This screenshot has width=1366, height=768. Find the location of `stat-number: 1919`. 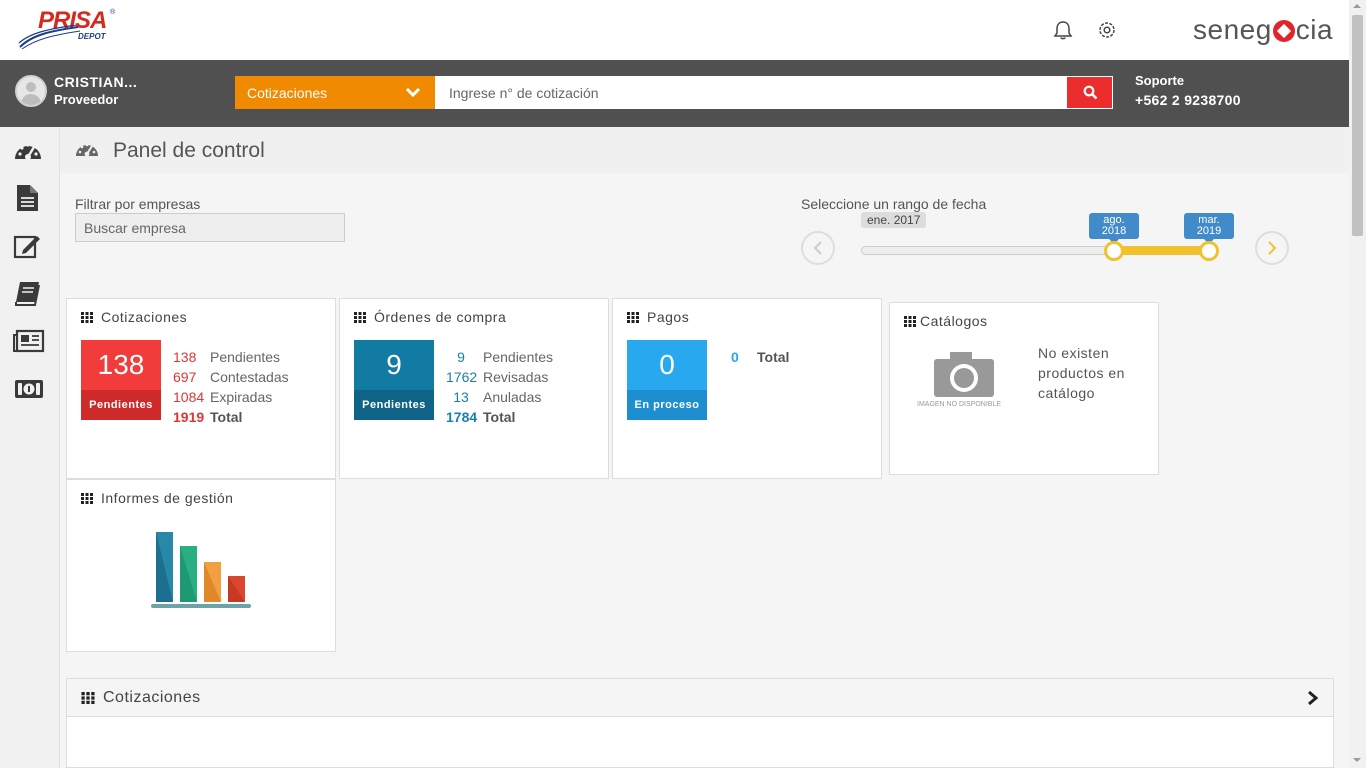

stat-number: 1919 is located at coordinates (189, 417).